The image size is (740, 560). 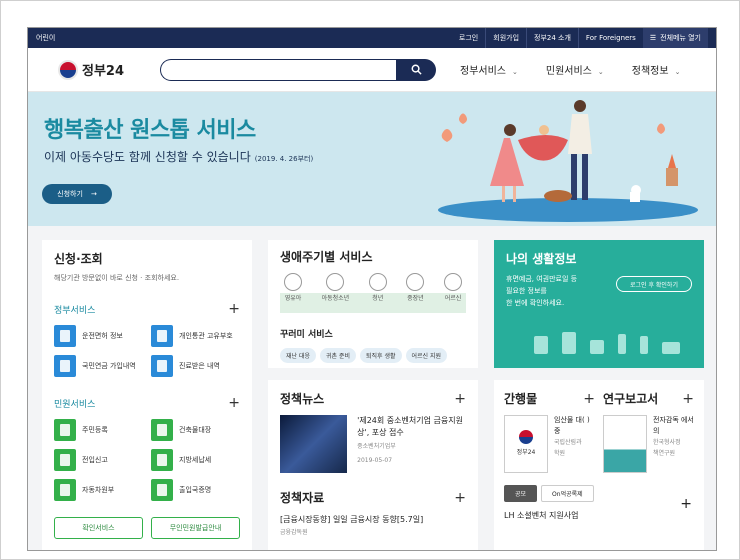 What do you see at coordinates (162, 366) in the screenshot?
I see `search-doc-icon` at bounding box center [162, 366].